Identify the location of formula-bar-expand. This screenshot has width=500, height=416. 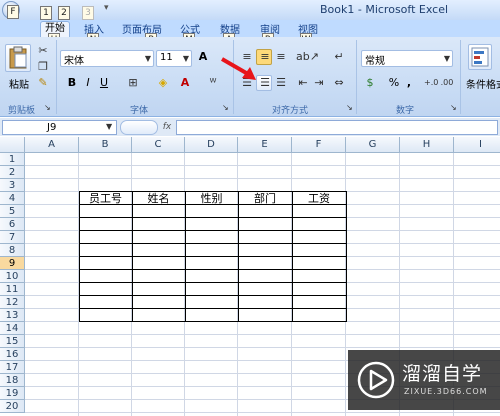
(139, 127).